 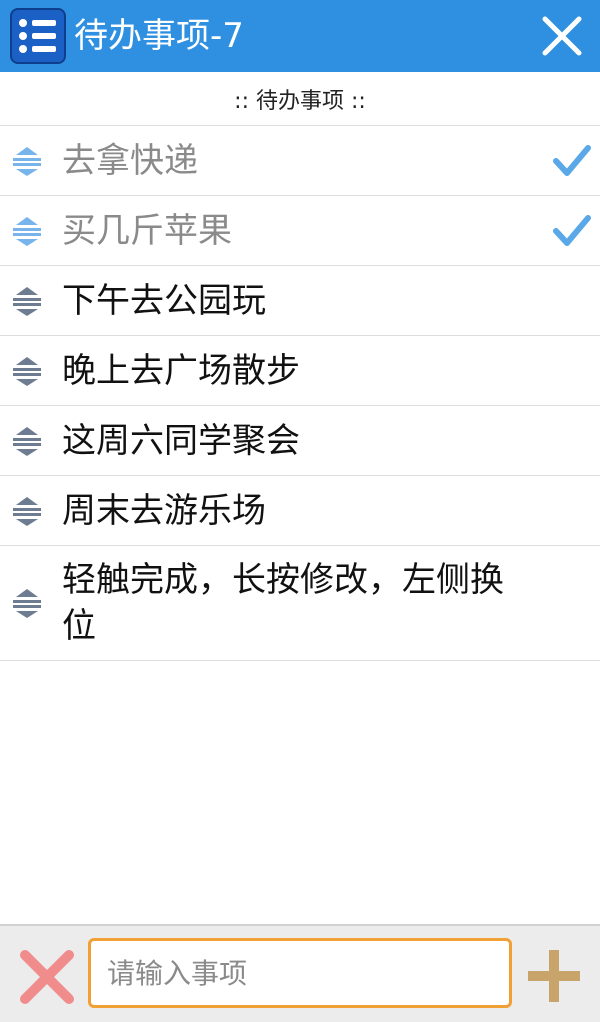 I want to click on clear-button, so click(x=47, y=977).